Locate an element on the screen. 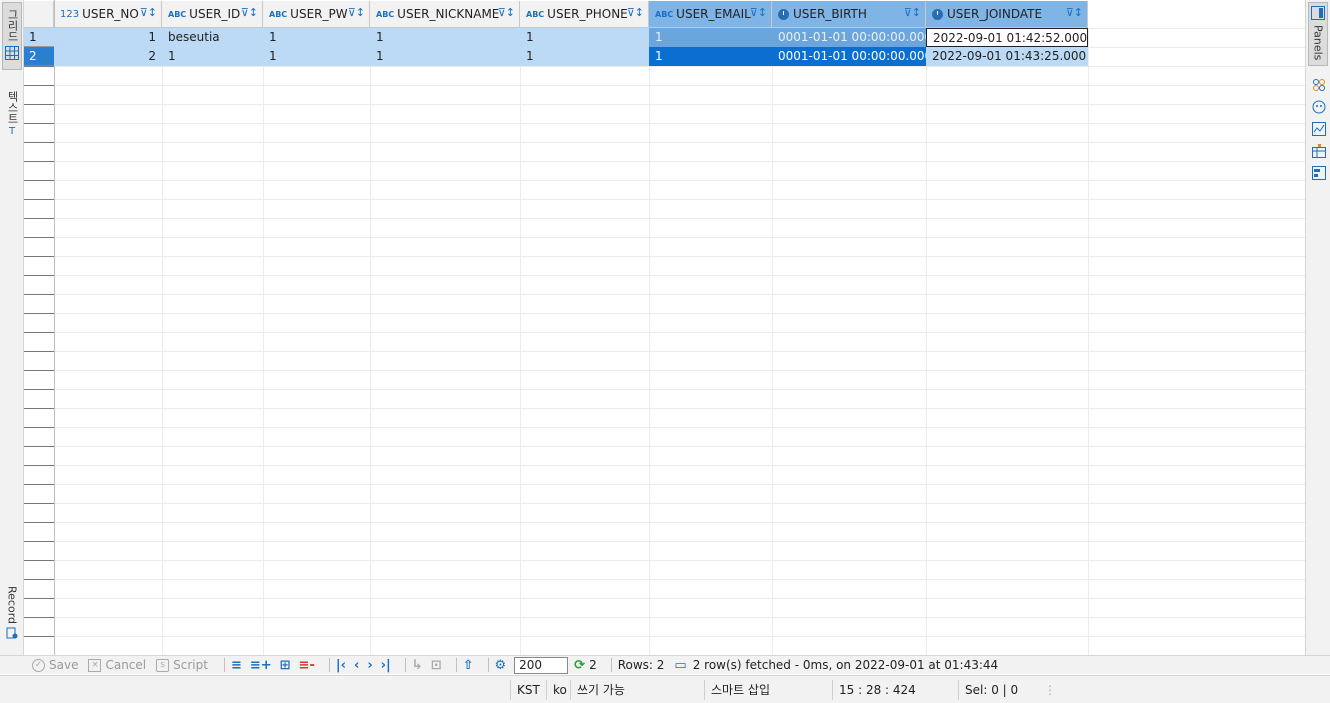 This screenshot has height=703, width=1330. column-header-user-no: 123 USER_NO ⊽↕ is located at coordinates (108, 14).